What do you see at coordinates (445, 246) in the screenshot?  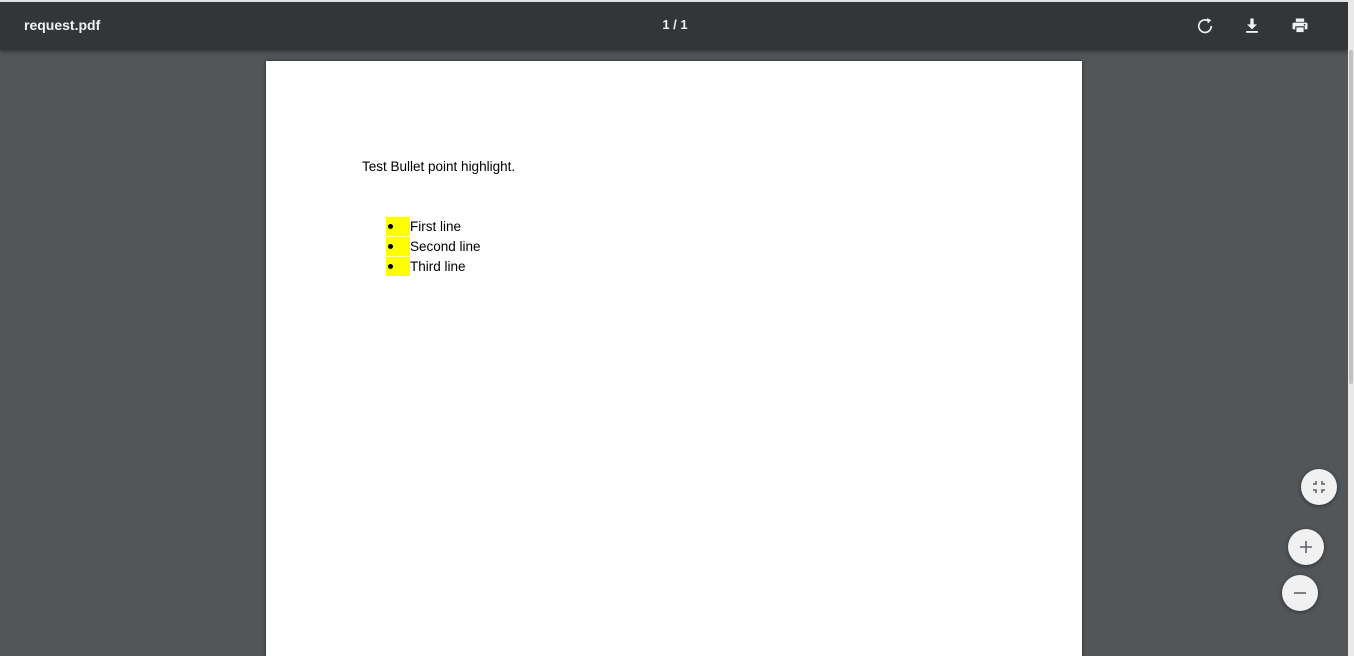 I see `bullet-text: Second line` at bounding box center [445, 246].